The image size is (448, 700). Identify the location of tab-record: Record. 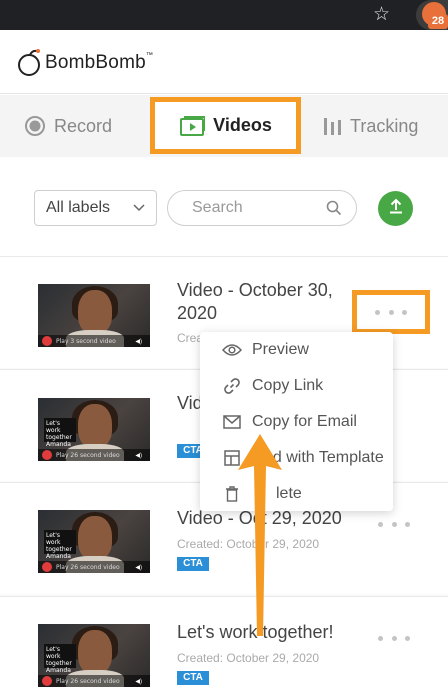
(68, 126).